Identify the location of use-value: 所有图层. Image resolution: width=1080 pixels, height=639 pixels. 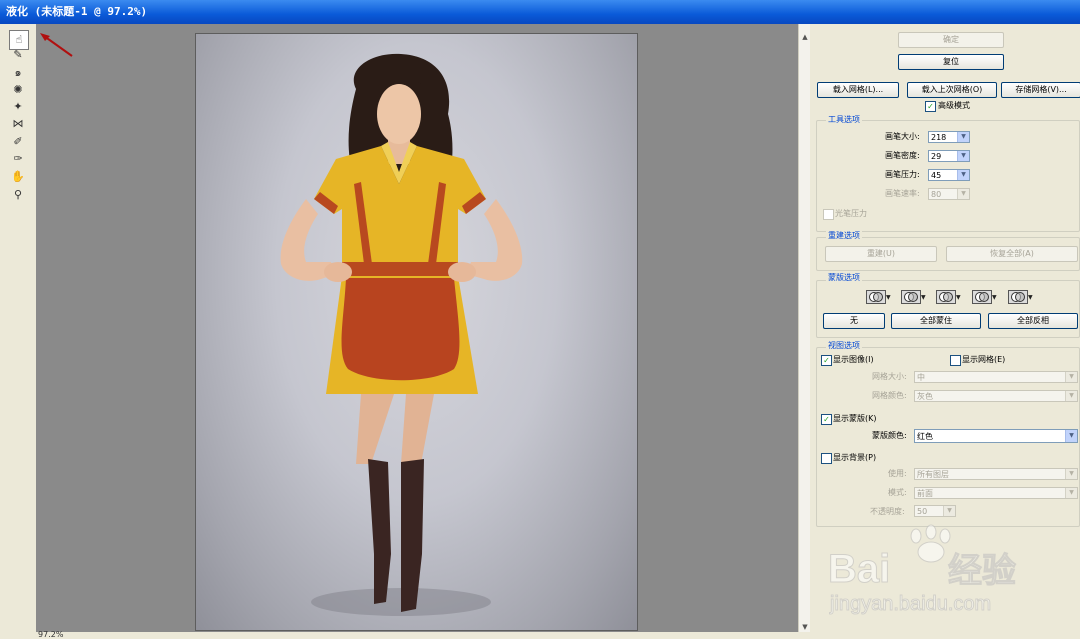
(933, 474).